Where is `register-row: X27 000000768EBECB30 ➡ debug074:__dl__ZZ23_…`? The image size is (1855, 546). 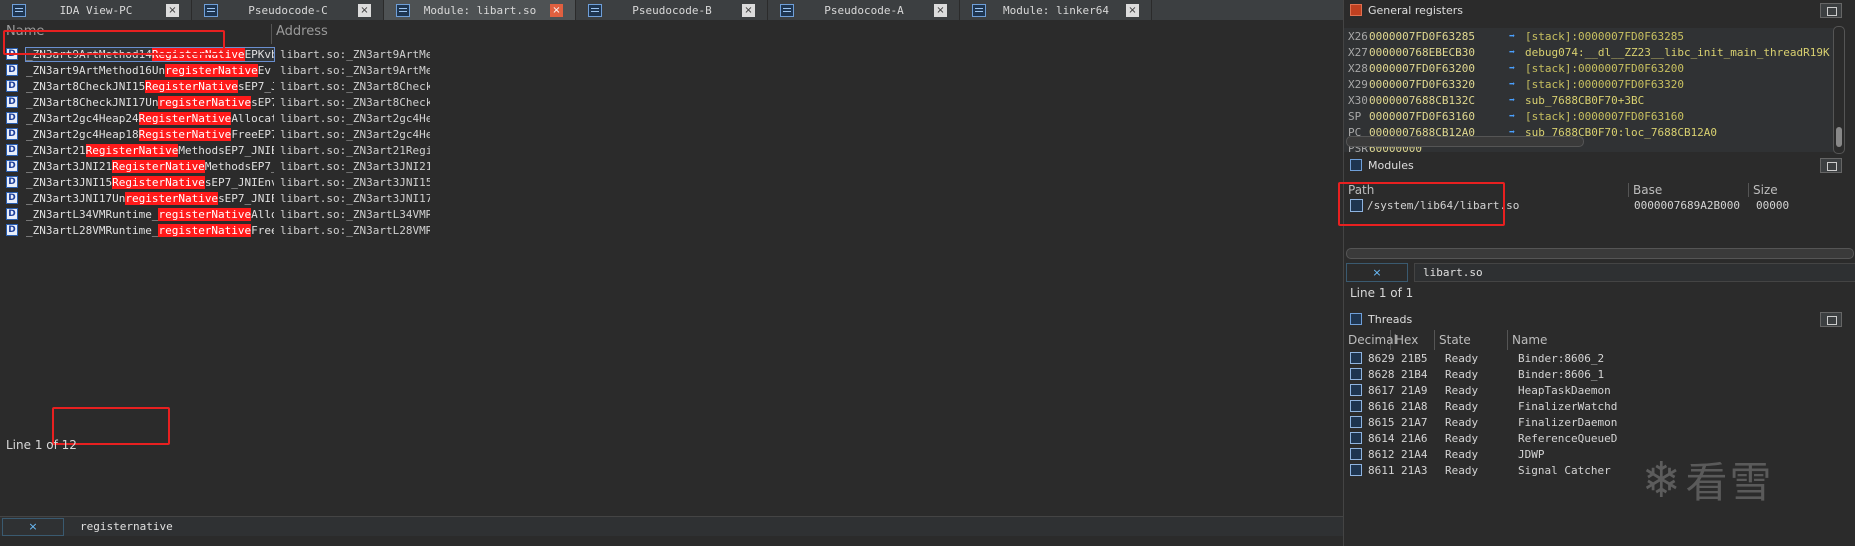
register-row: X27 000000768EBECB30 ➡ debug074:__dl__ZZ23_… is located at coordinates (1589, 52).